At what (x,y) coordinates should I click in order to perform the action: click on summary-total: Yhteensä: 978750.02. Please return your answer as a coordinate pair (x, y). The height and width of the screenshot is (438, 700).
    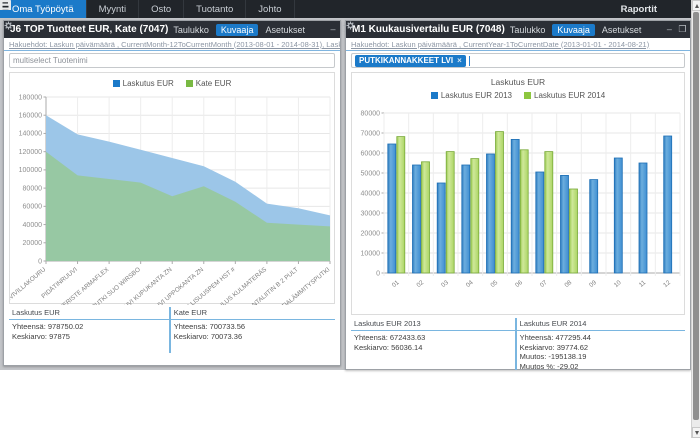
    Looking at the image, I should click on (48, 326).